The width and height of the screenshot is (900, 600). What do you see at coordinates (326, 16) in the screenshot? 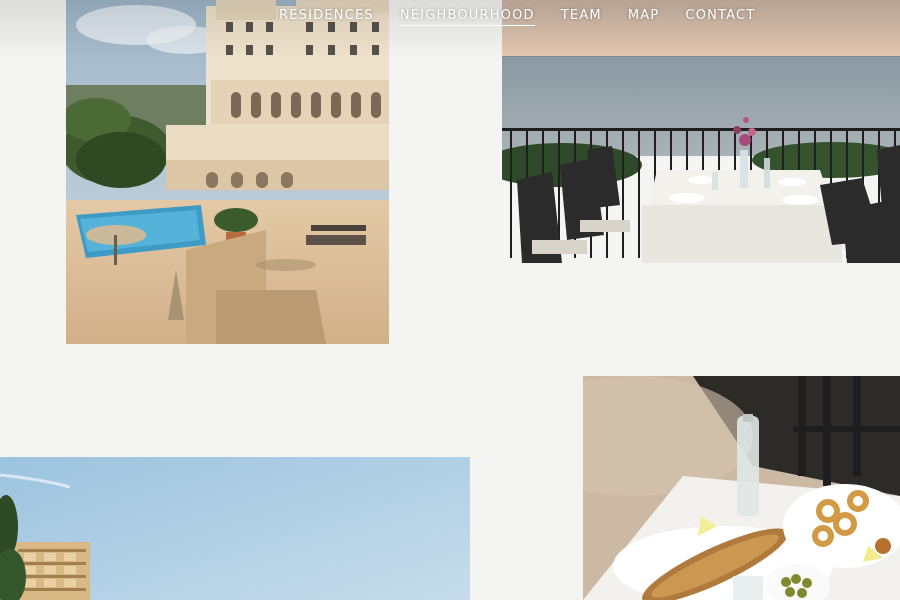
I see `nav-residences-link: RESIDENCES` at bounding box center [326, 16].